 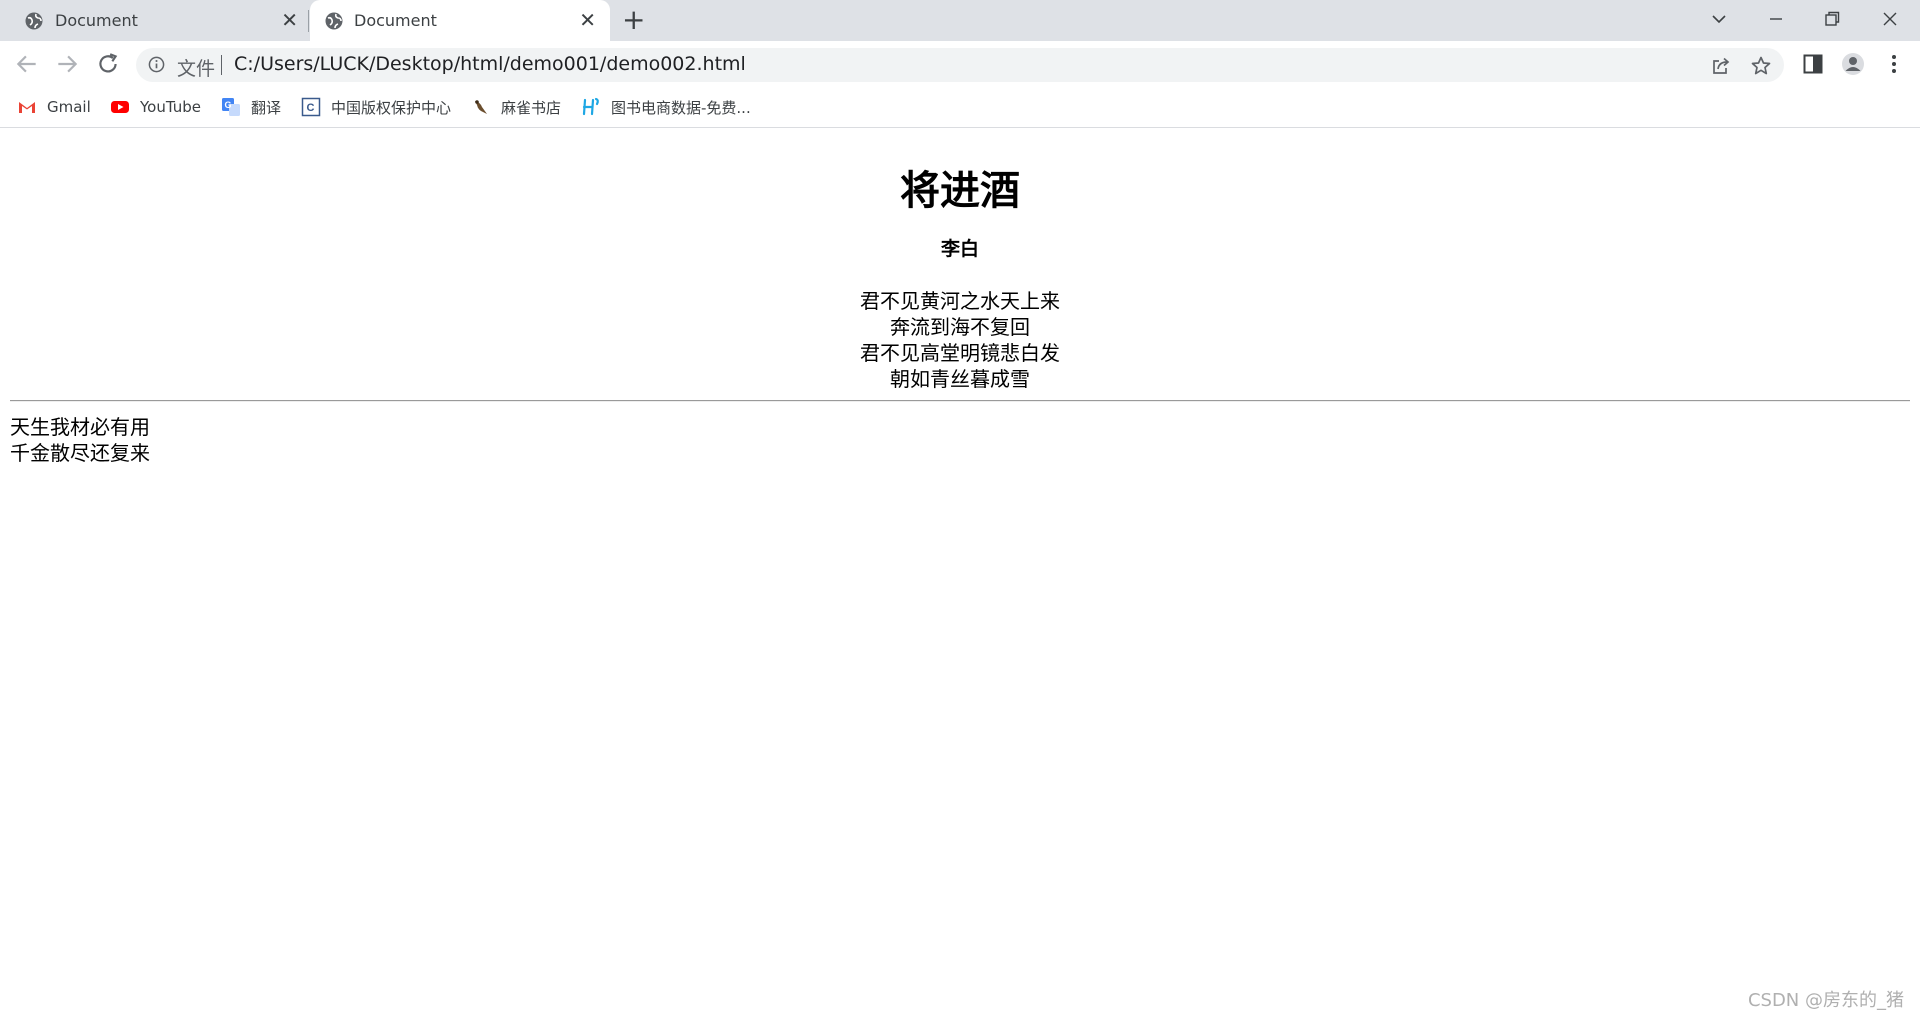 What do you see at coordinates (1825, 1000) in the screenshot?
I see `csdn-watermark: CSDN @房东的_猪` at bounding box center [1825, 1000].